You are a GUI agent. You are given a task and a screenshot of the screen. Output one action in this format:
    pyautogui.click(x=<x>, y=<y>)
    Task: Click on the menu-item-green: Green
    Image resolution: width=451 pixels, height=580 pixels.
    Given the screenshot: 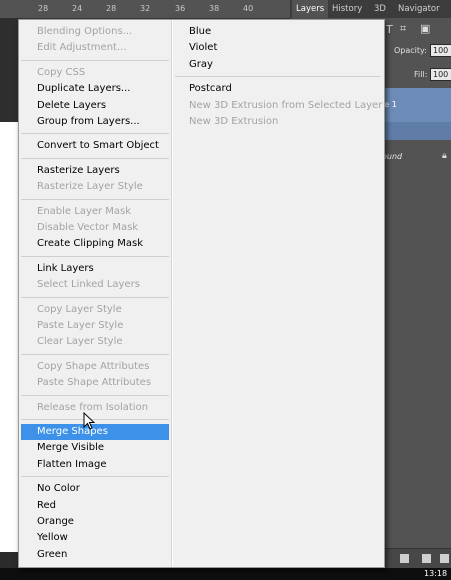 What is the action you would take?
    pyautogui.click(x=95, y=555)
    